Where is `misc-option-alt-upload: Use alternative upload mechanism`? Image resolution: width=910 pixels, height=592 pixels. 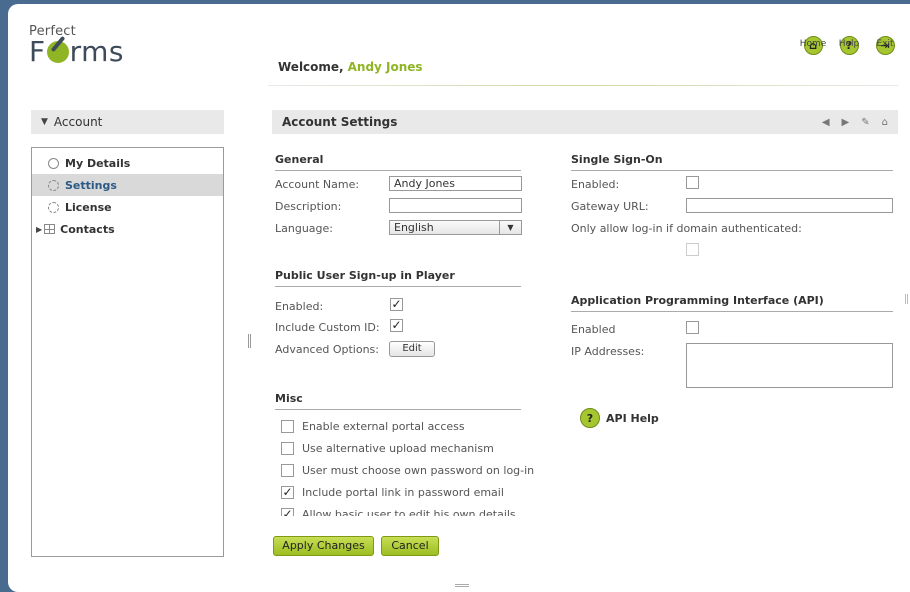 misc-option-alt-upload: Use alternative upload mechanism is located at coordinates (387, 448).